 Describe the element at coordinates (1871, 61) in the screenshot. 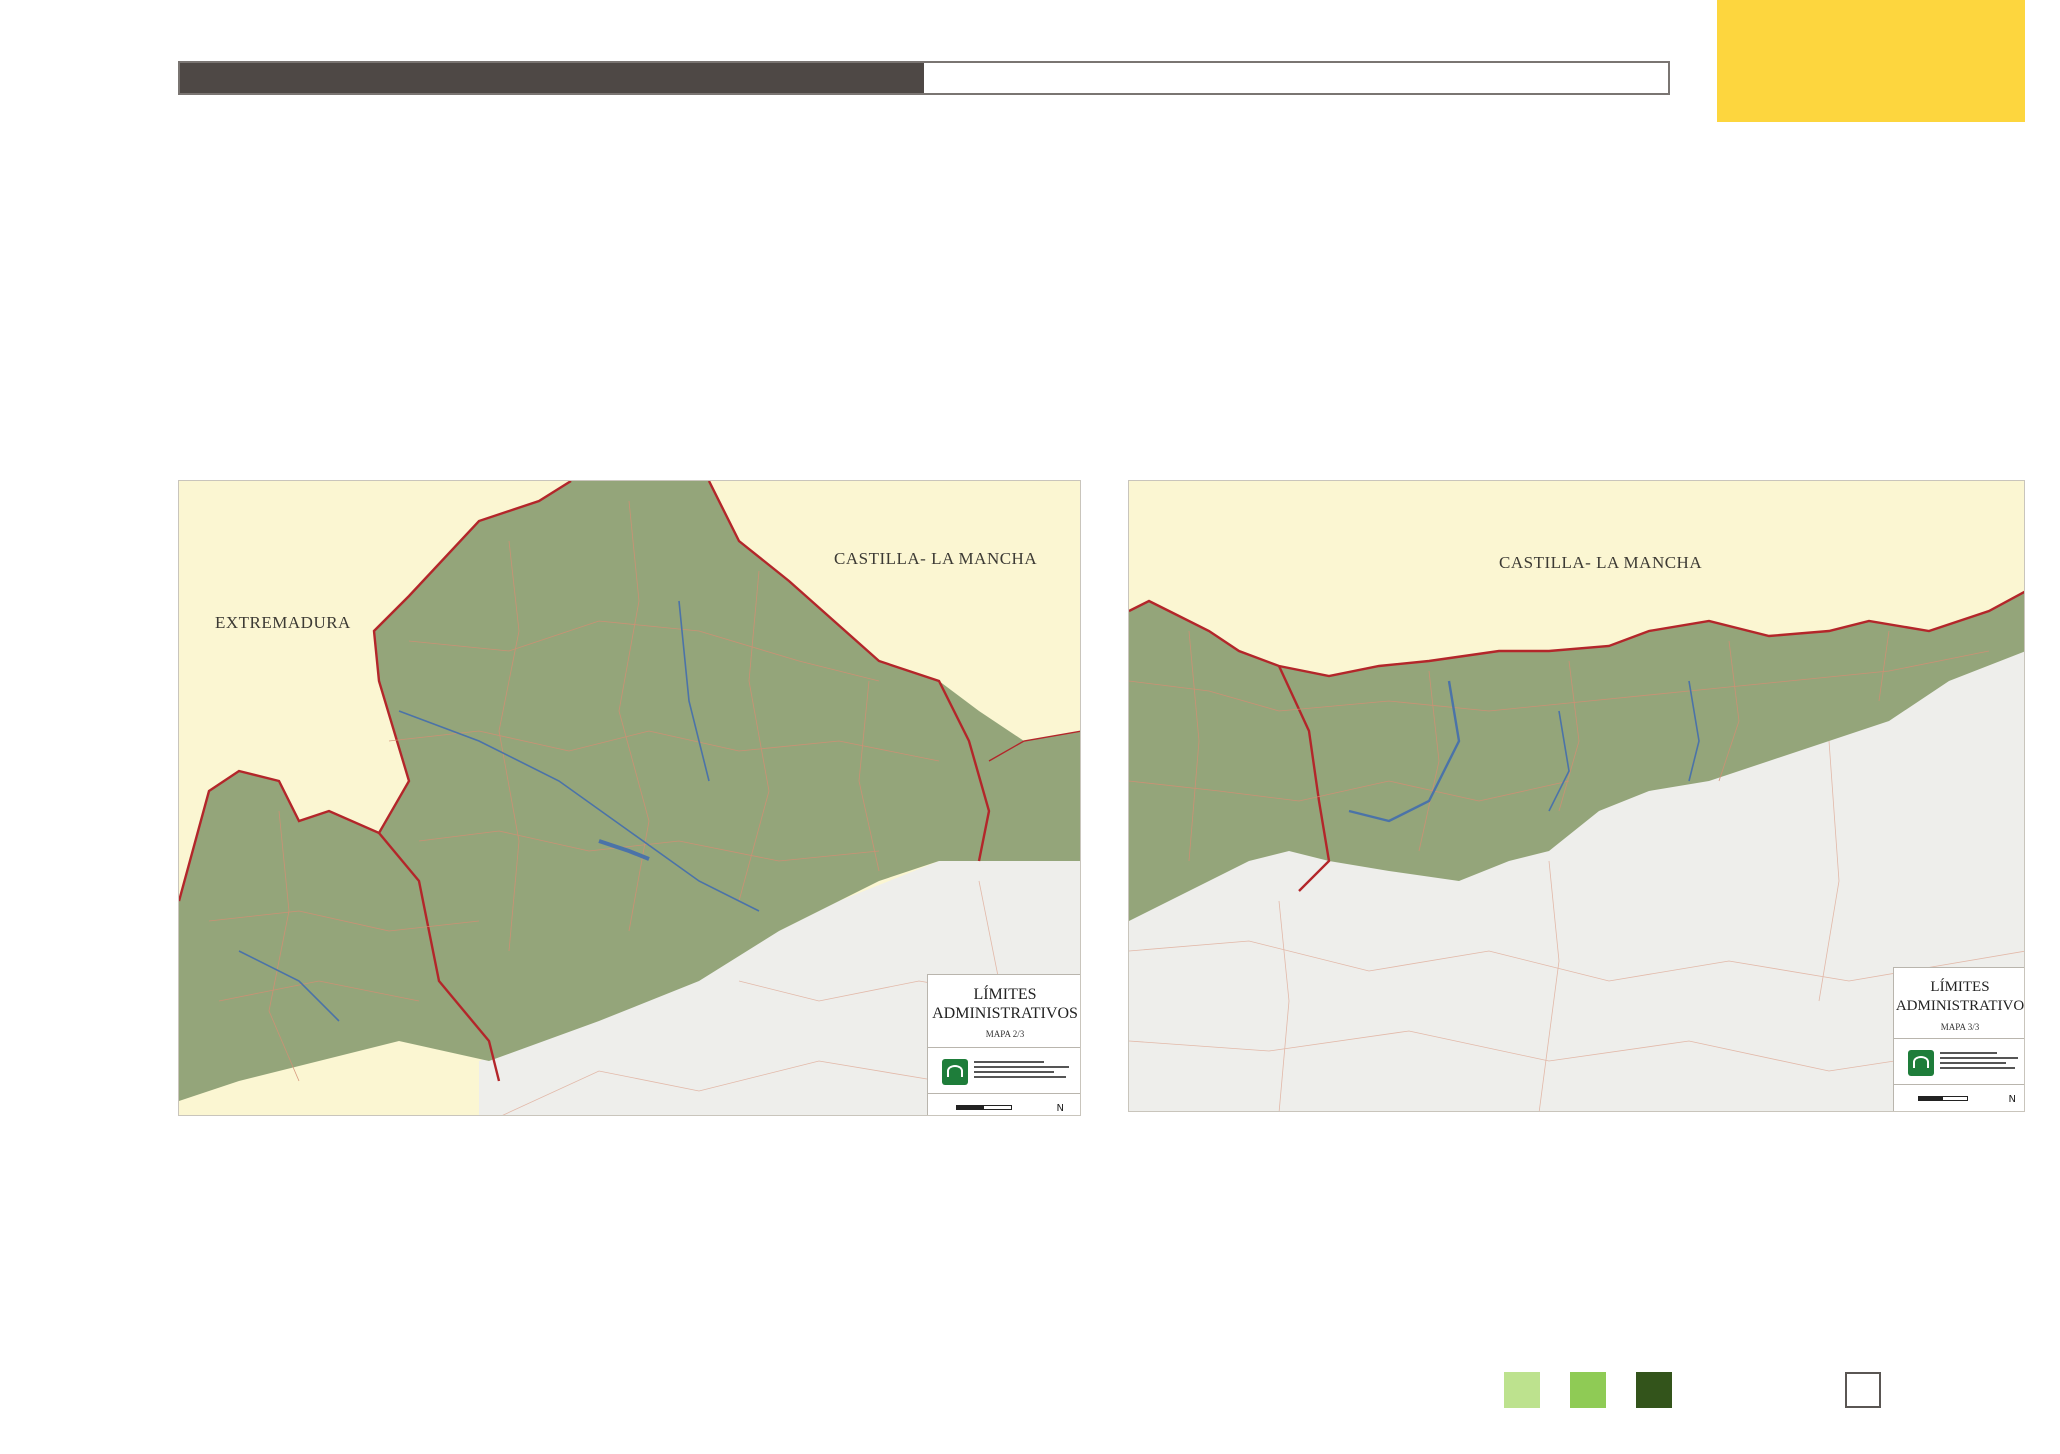

I see `yellow-corner-block` at that location.